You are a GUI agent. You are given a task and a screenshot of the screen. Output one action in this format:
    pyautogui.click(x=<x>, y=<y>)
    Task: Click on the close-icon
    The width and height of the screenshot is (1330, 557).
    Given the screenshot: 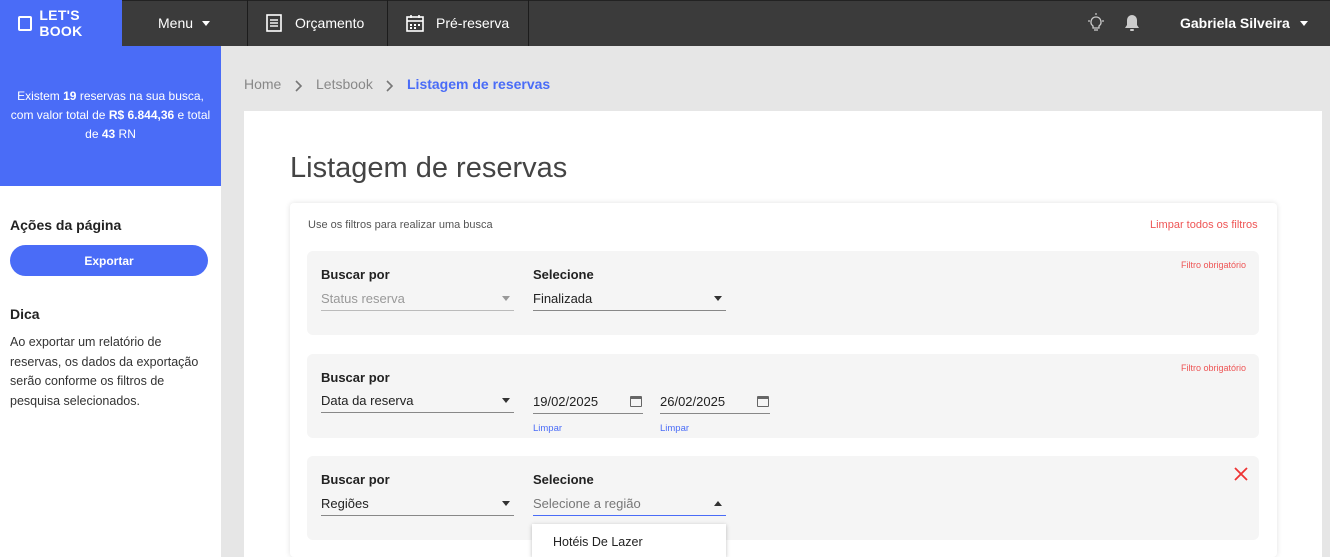 What is the action you would take?
    pyautogui.click(x=1241, y=474)
    